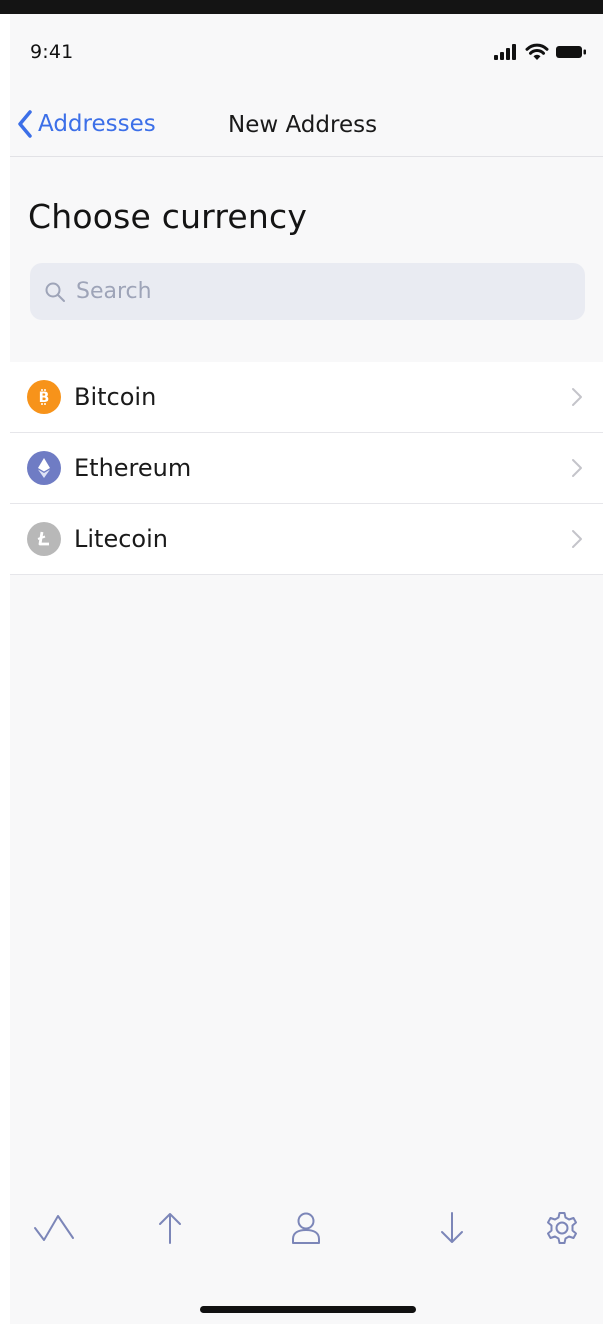 This screenshot has width=603, height=1324. What do you see at coordinates (306, 539) in the screenshot?
I see `currency-row-litecoin: Litecoin` at bounding box center [306, 539].